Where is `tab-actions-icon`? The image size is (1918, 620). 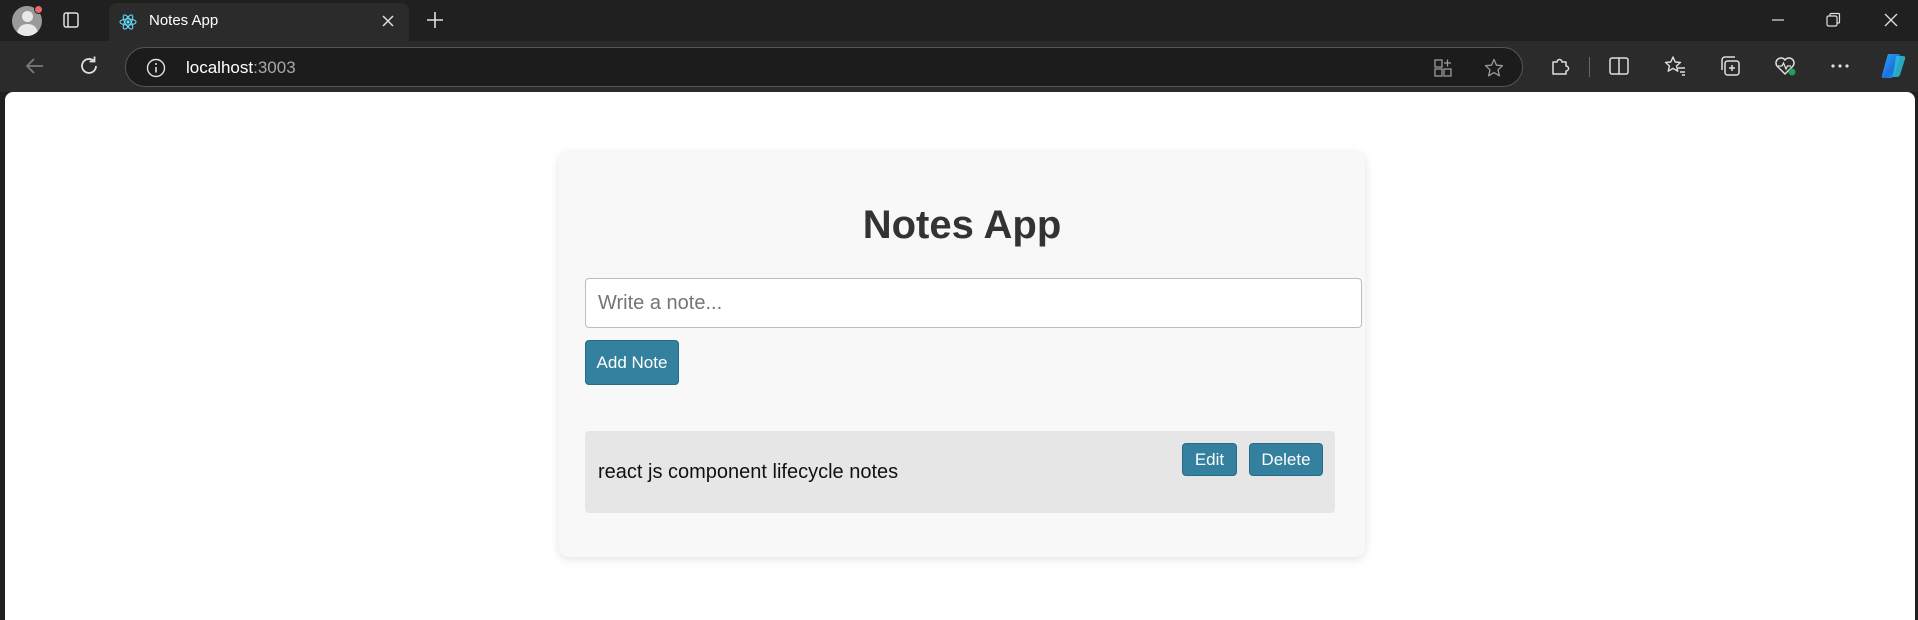
tab-actions-icon is located at coordinates (71, 20).